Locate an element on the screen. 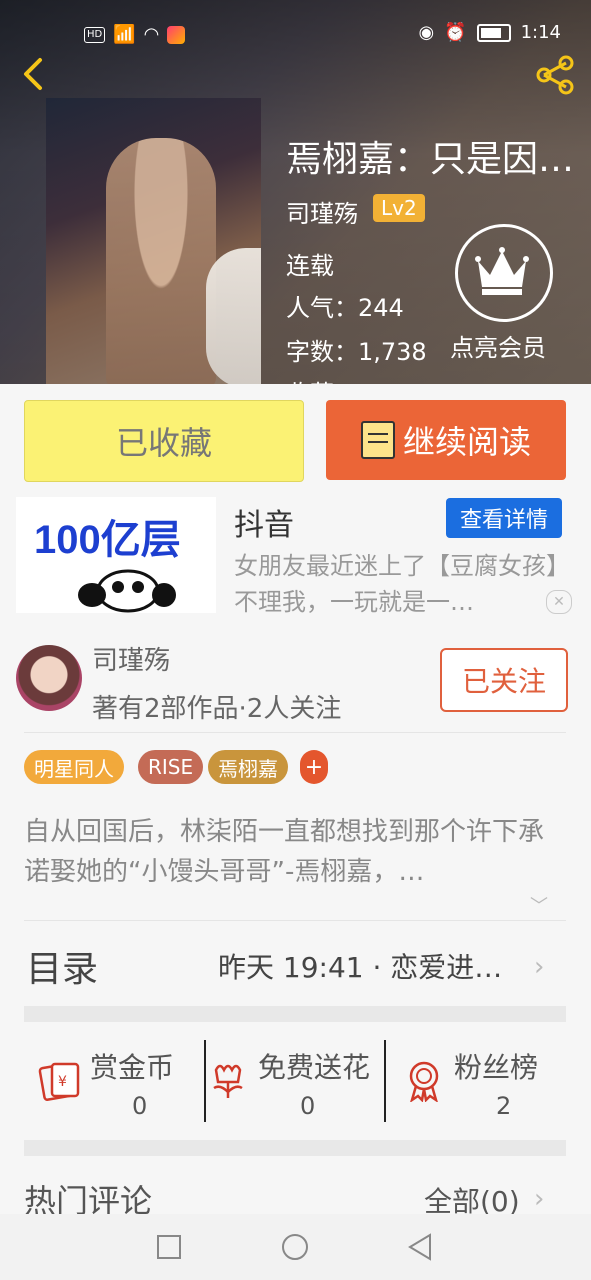  collected-label: 已收藏 is located at coordinates (163, 443).